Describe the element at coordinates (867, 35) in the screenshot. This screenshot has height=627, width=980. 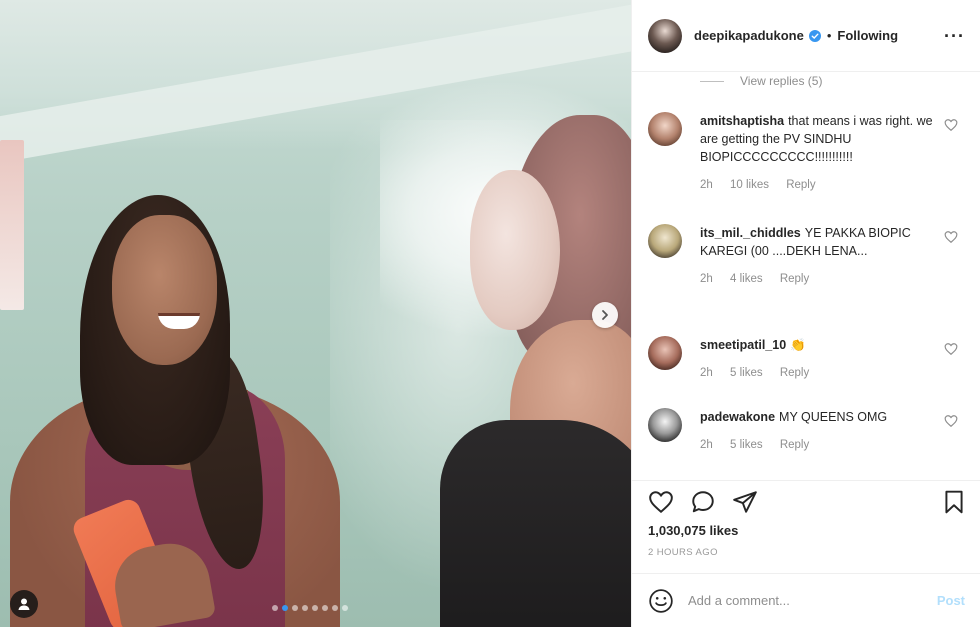
I see `following-button: Following` at that location.